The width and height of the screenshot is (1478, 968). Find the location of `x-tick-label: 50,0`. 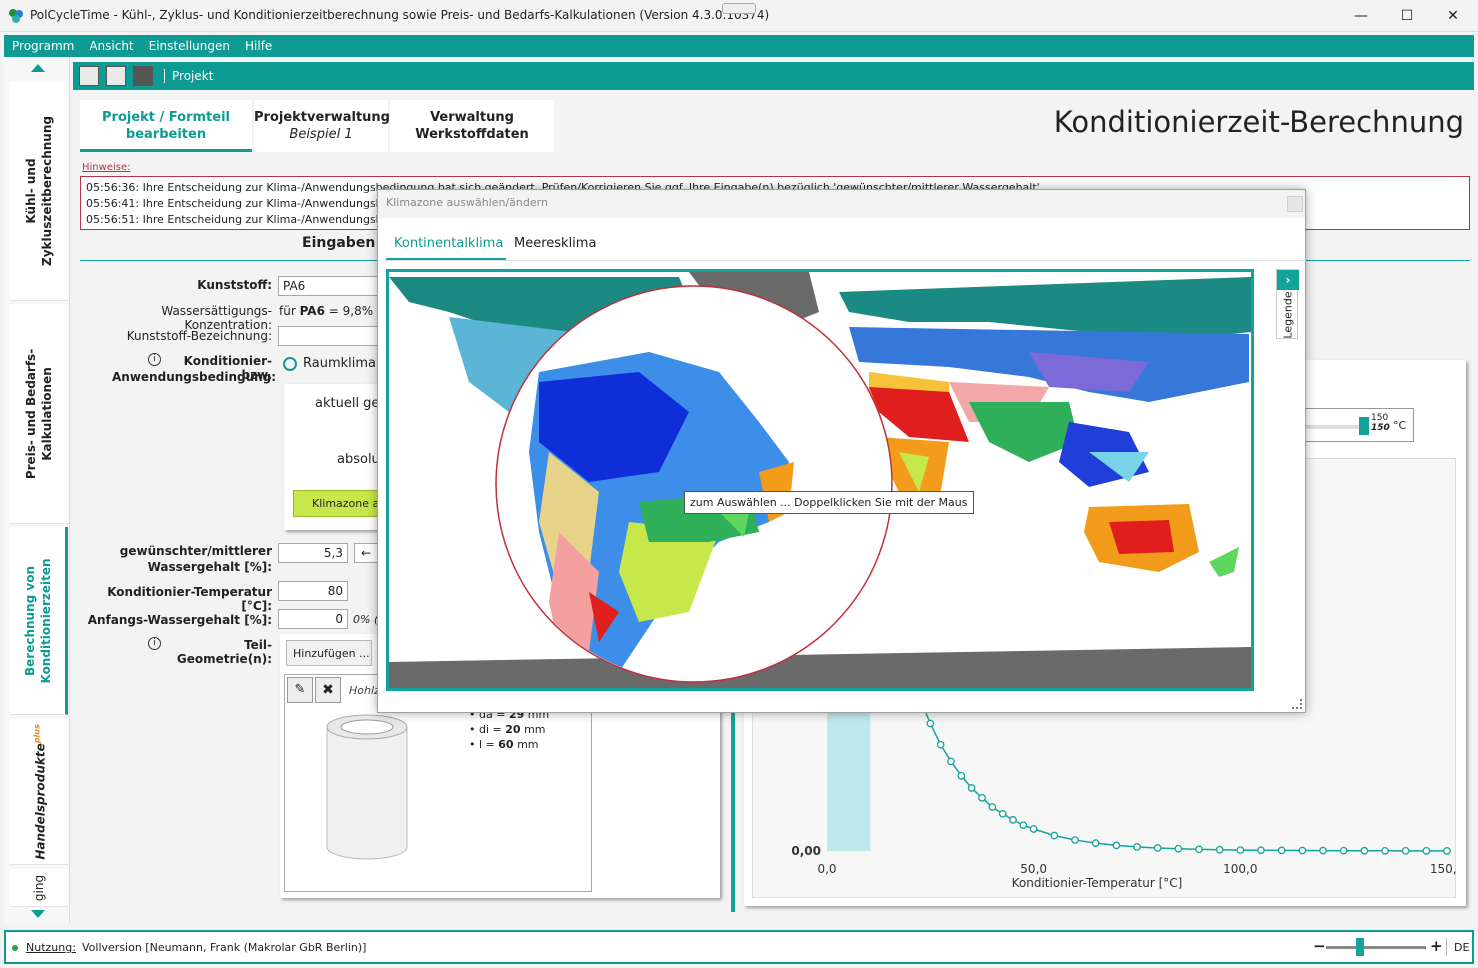

x-tick-label: 50,0 is located at coordinates (1033, 869).